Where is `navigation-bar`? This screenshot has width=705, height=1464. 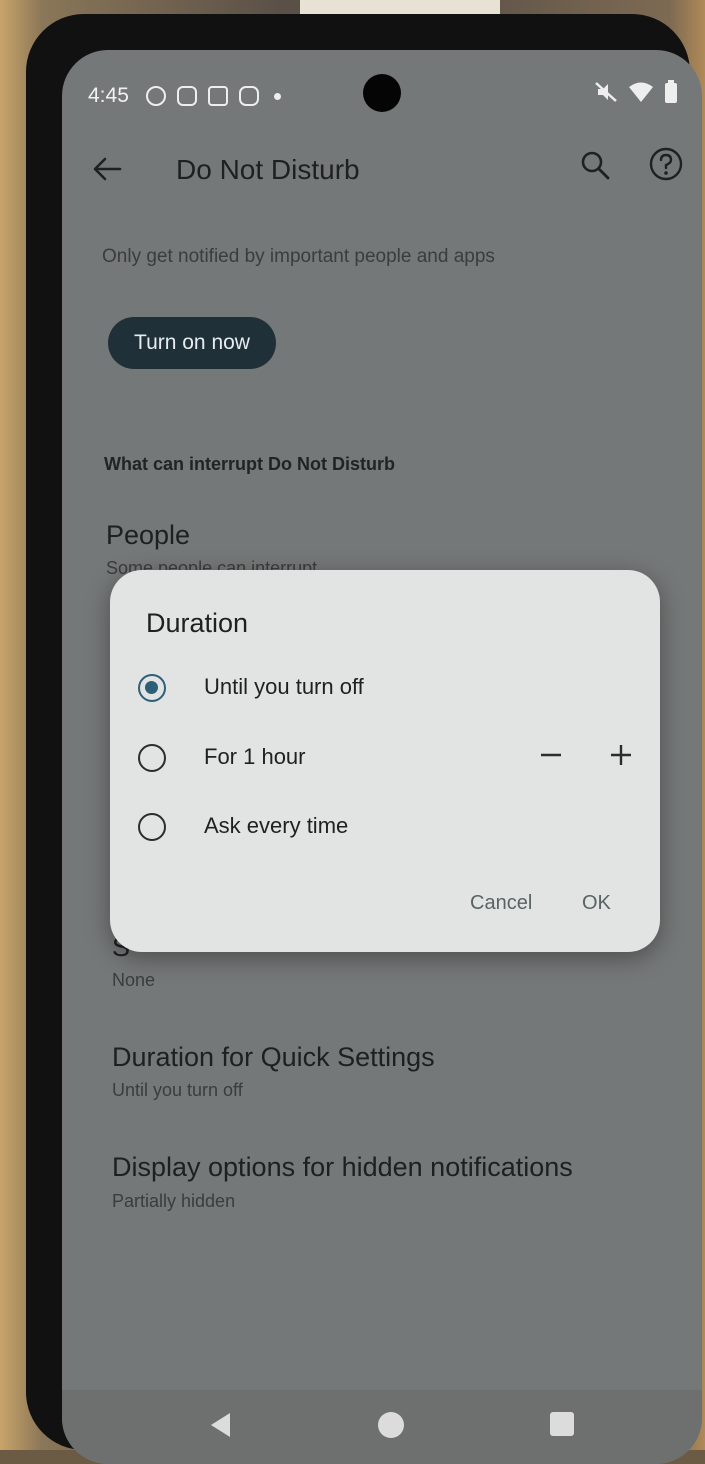
navigation-bar is located at coordinates (382, 1427).